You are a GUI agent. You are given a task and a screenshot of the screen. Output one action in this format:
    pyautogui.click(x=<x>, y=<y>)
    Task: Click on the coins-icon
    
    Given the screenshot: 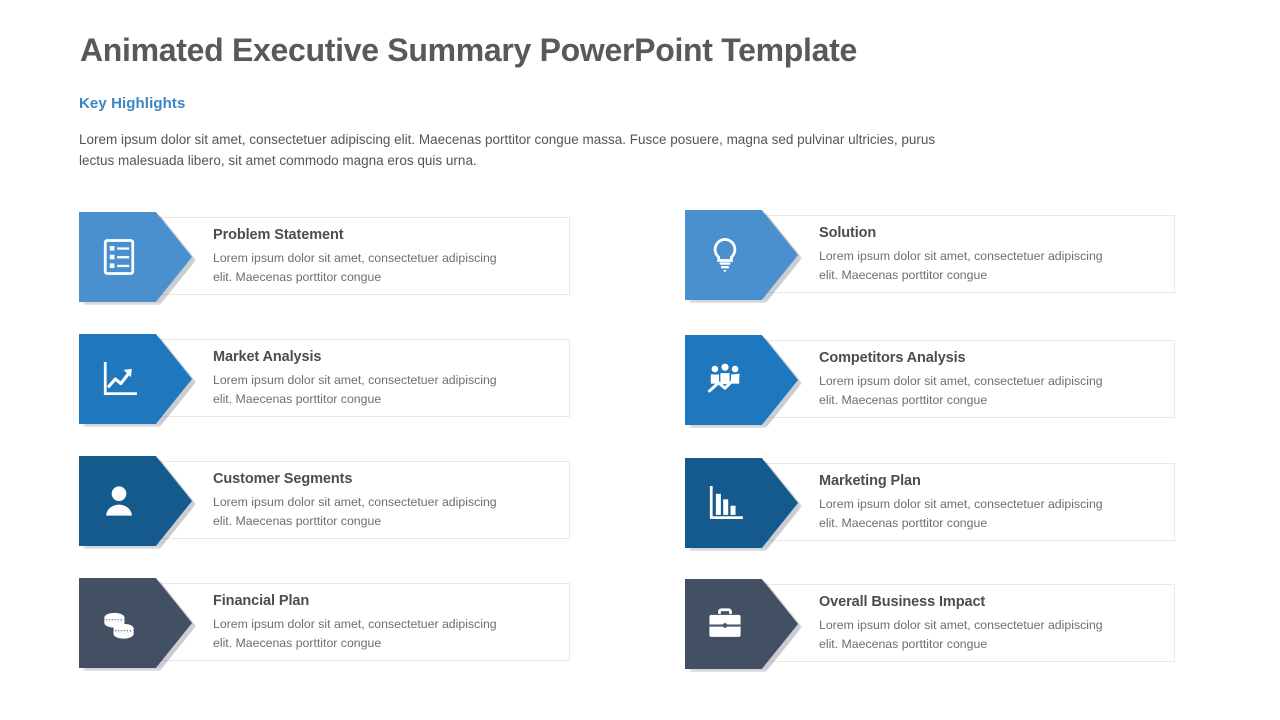 What is the action you would take?
    pyautogui.click(x=119, y=623)
    